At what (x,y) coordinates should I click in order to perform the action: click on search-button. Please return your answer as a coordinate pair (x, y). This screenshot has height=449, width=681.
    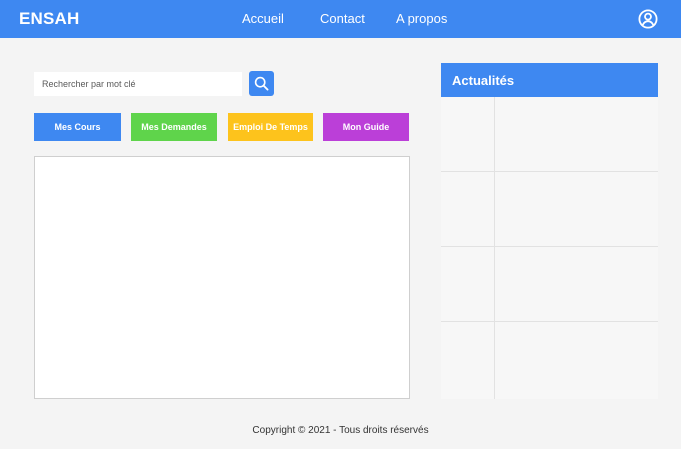
    Looking at the image, I should click on (261, 83).